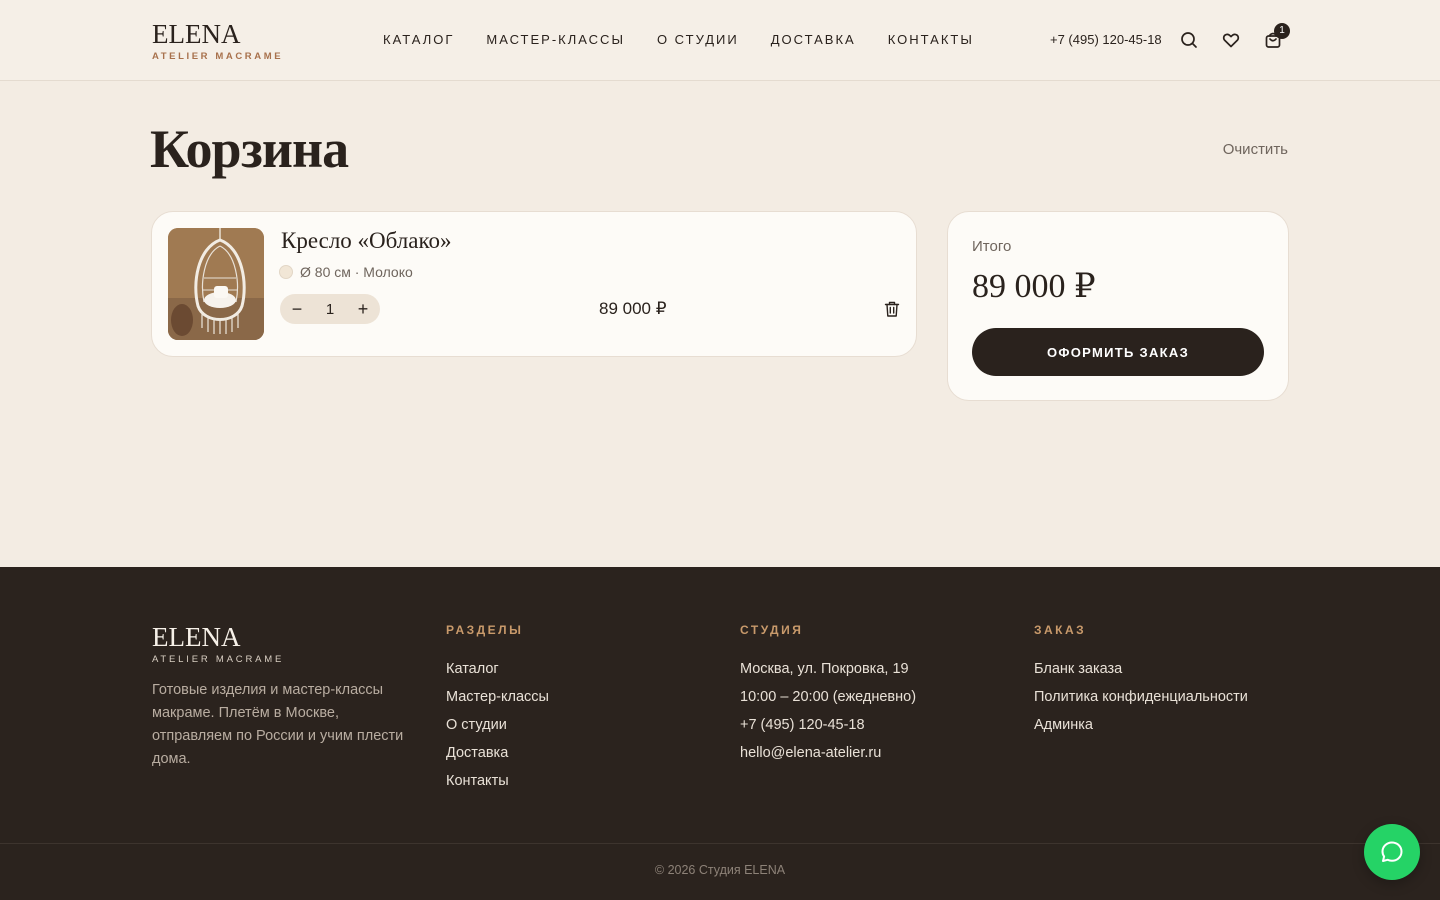 This screenshot has height=900, width=1440. What do you see at coordinates (1141, 669) in the screenshot?
I see `footer-link-order-form: Бланк заказа` at bounding box center [1141, 669].